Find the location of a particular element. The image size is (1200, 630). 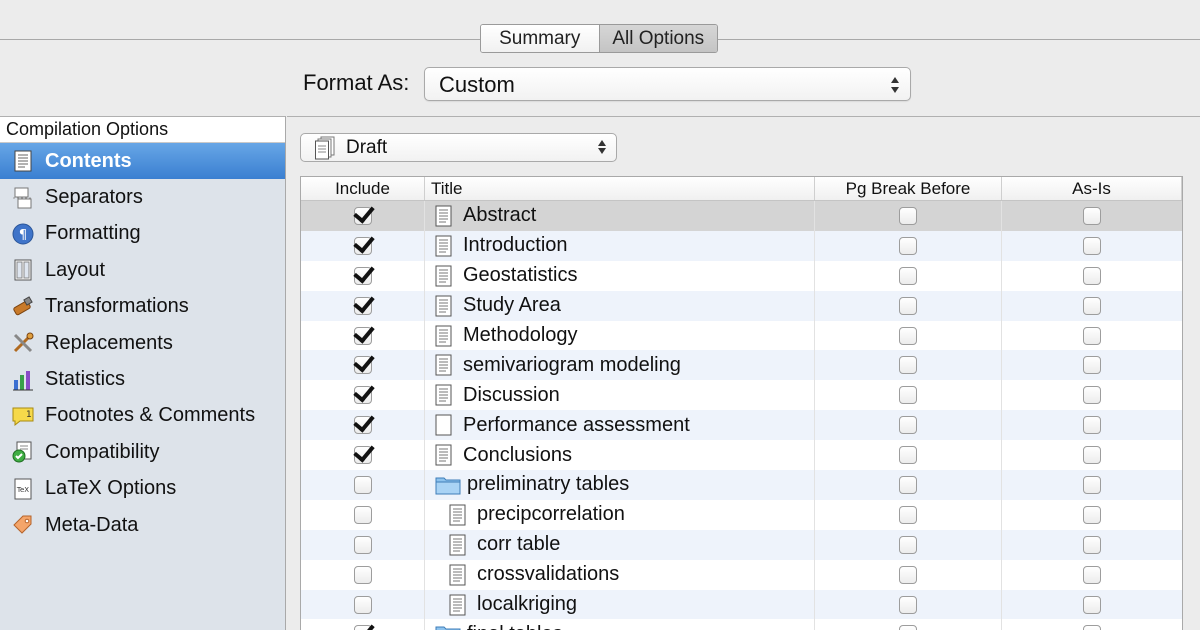

table-row: Introduction is located at coordinates (741, 245).